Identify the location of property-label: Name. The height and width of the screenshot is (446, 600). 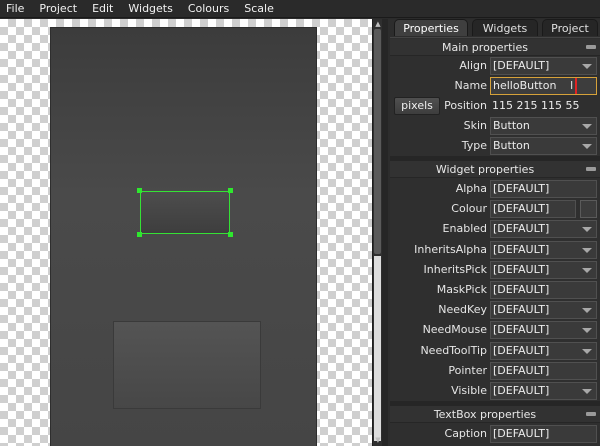
(470, 85).